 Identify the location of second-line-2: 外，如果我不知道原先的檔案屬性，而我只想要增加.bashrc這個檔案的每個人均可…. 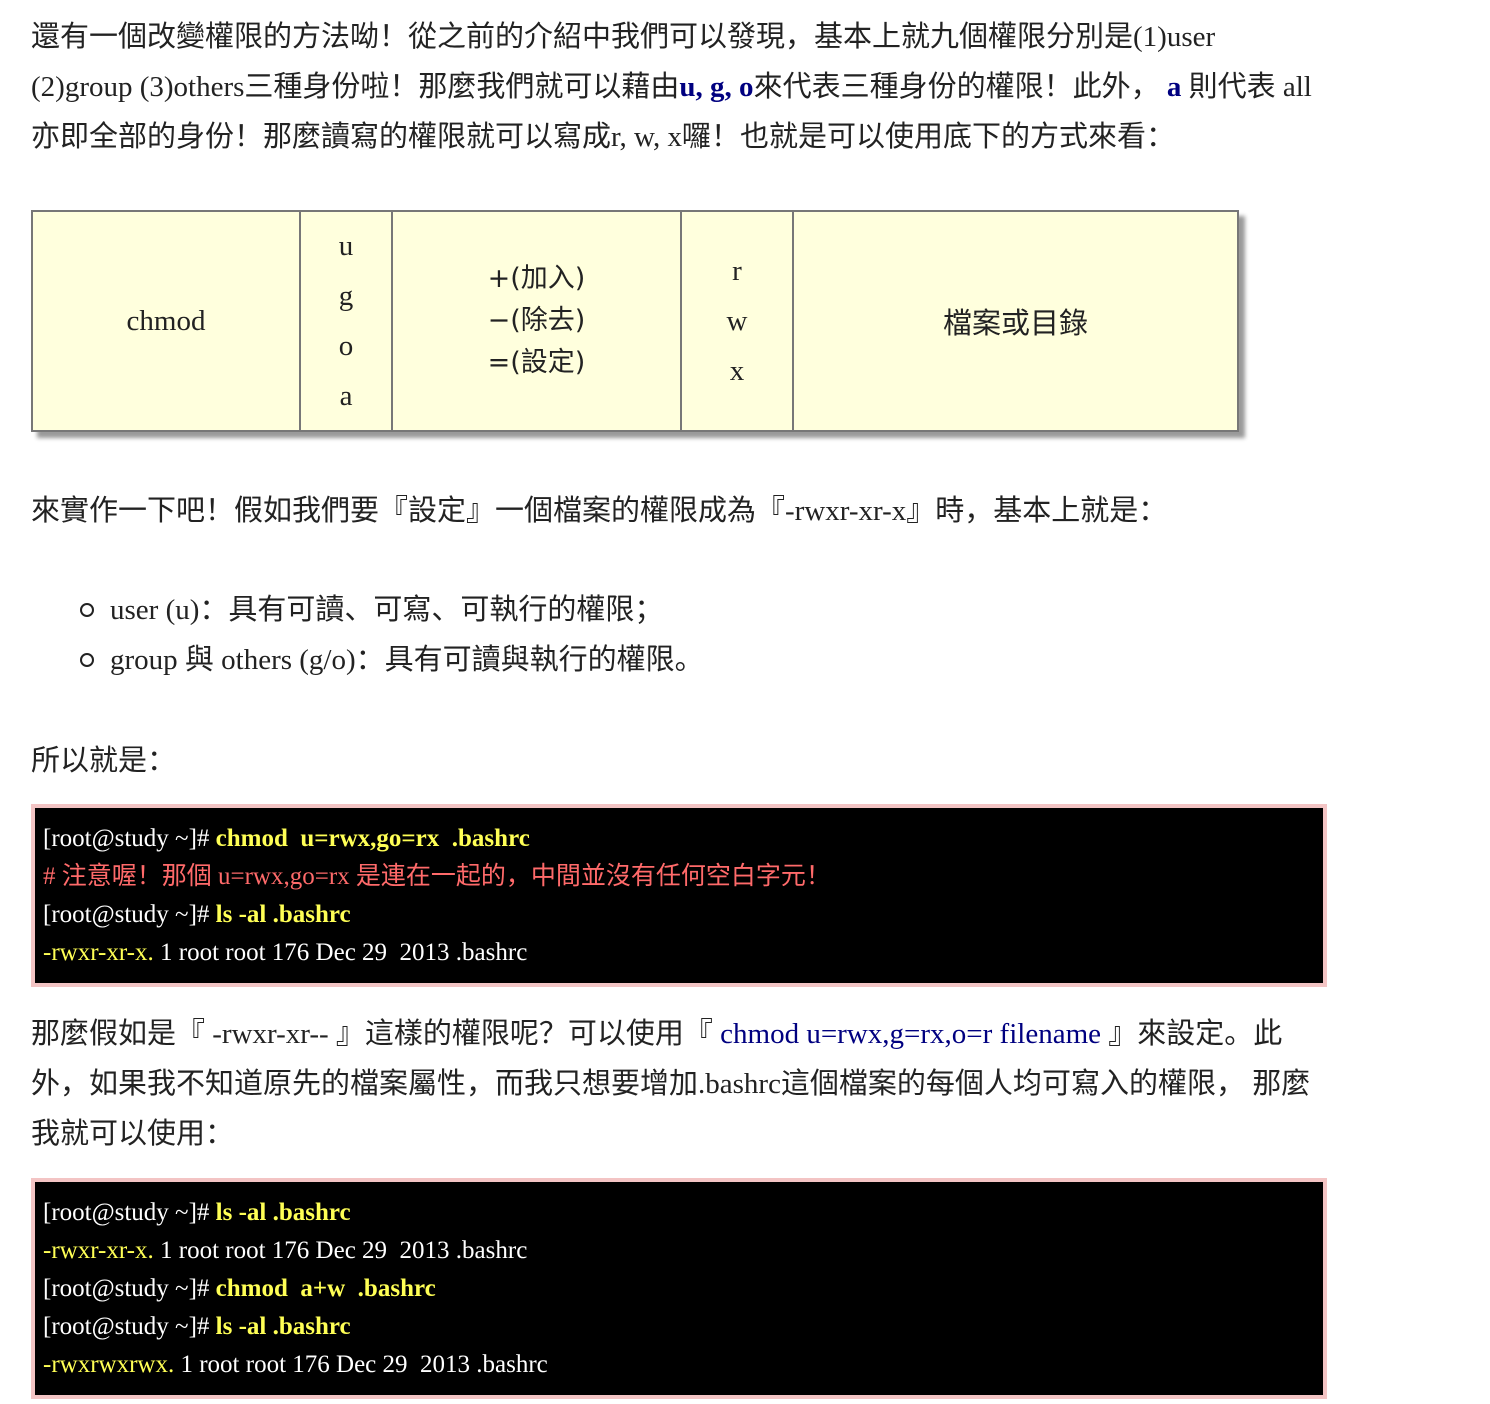
(671, 1084).